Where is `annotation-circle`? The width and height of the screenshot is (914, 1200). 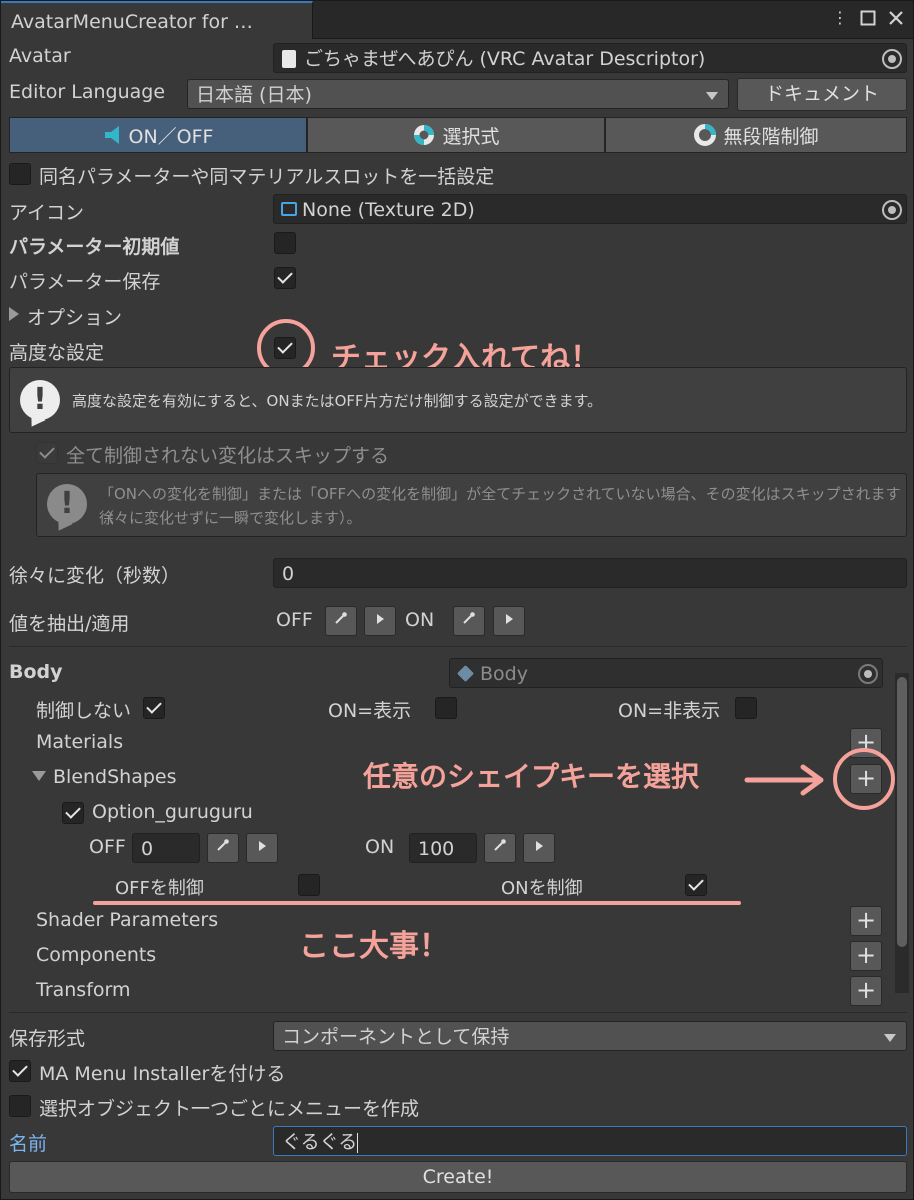
annotation-circle is located at coordinates (864, 779).